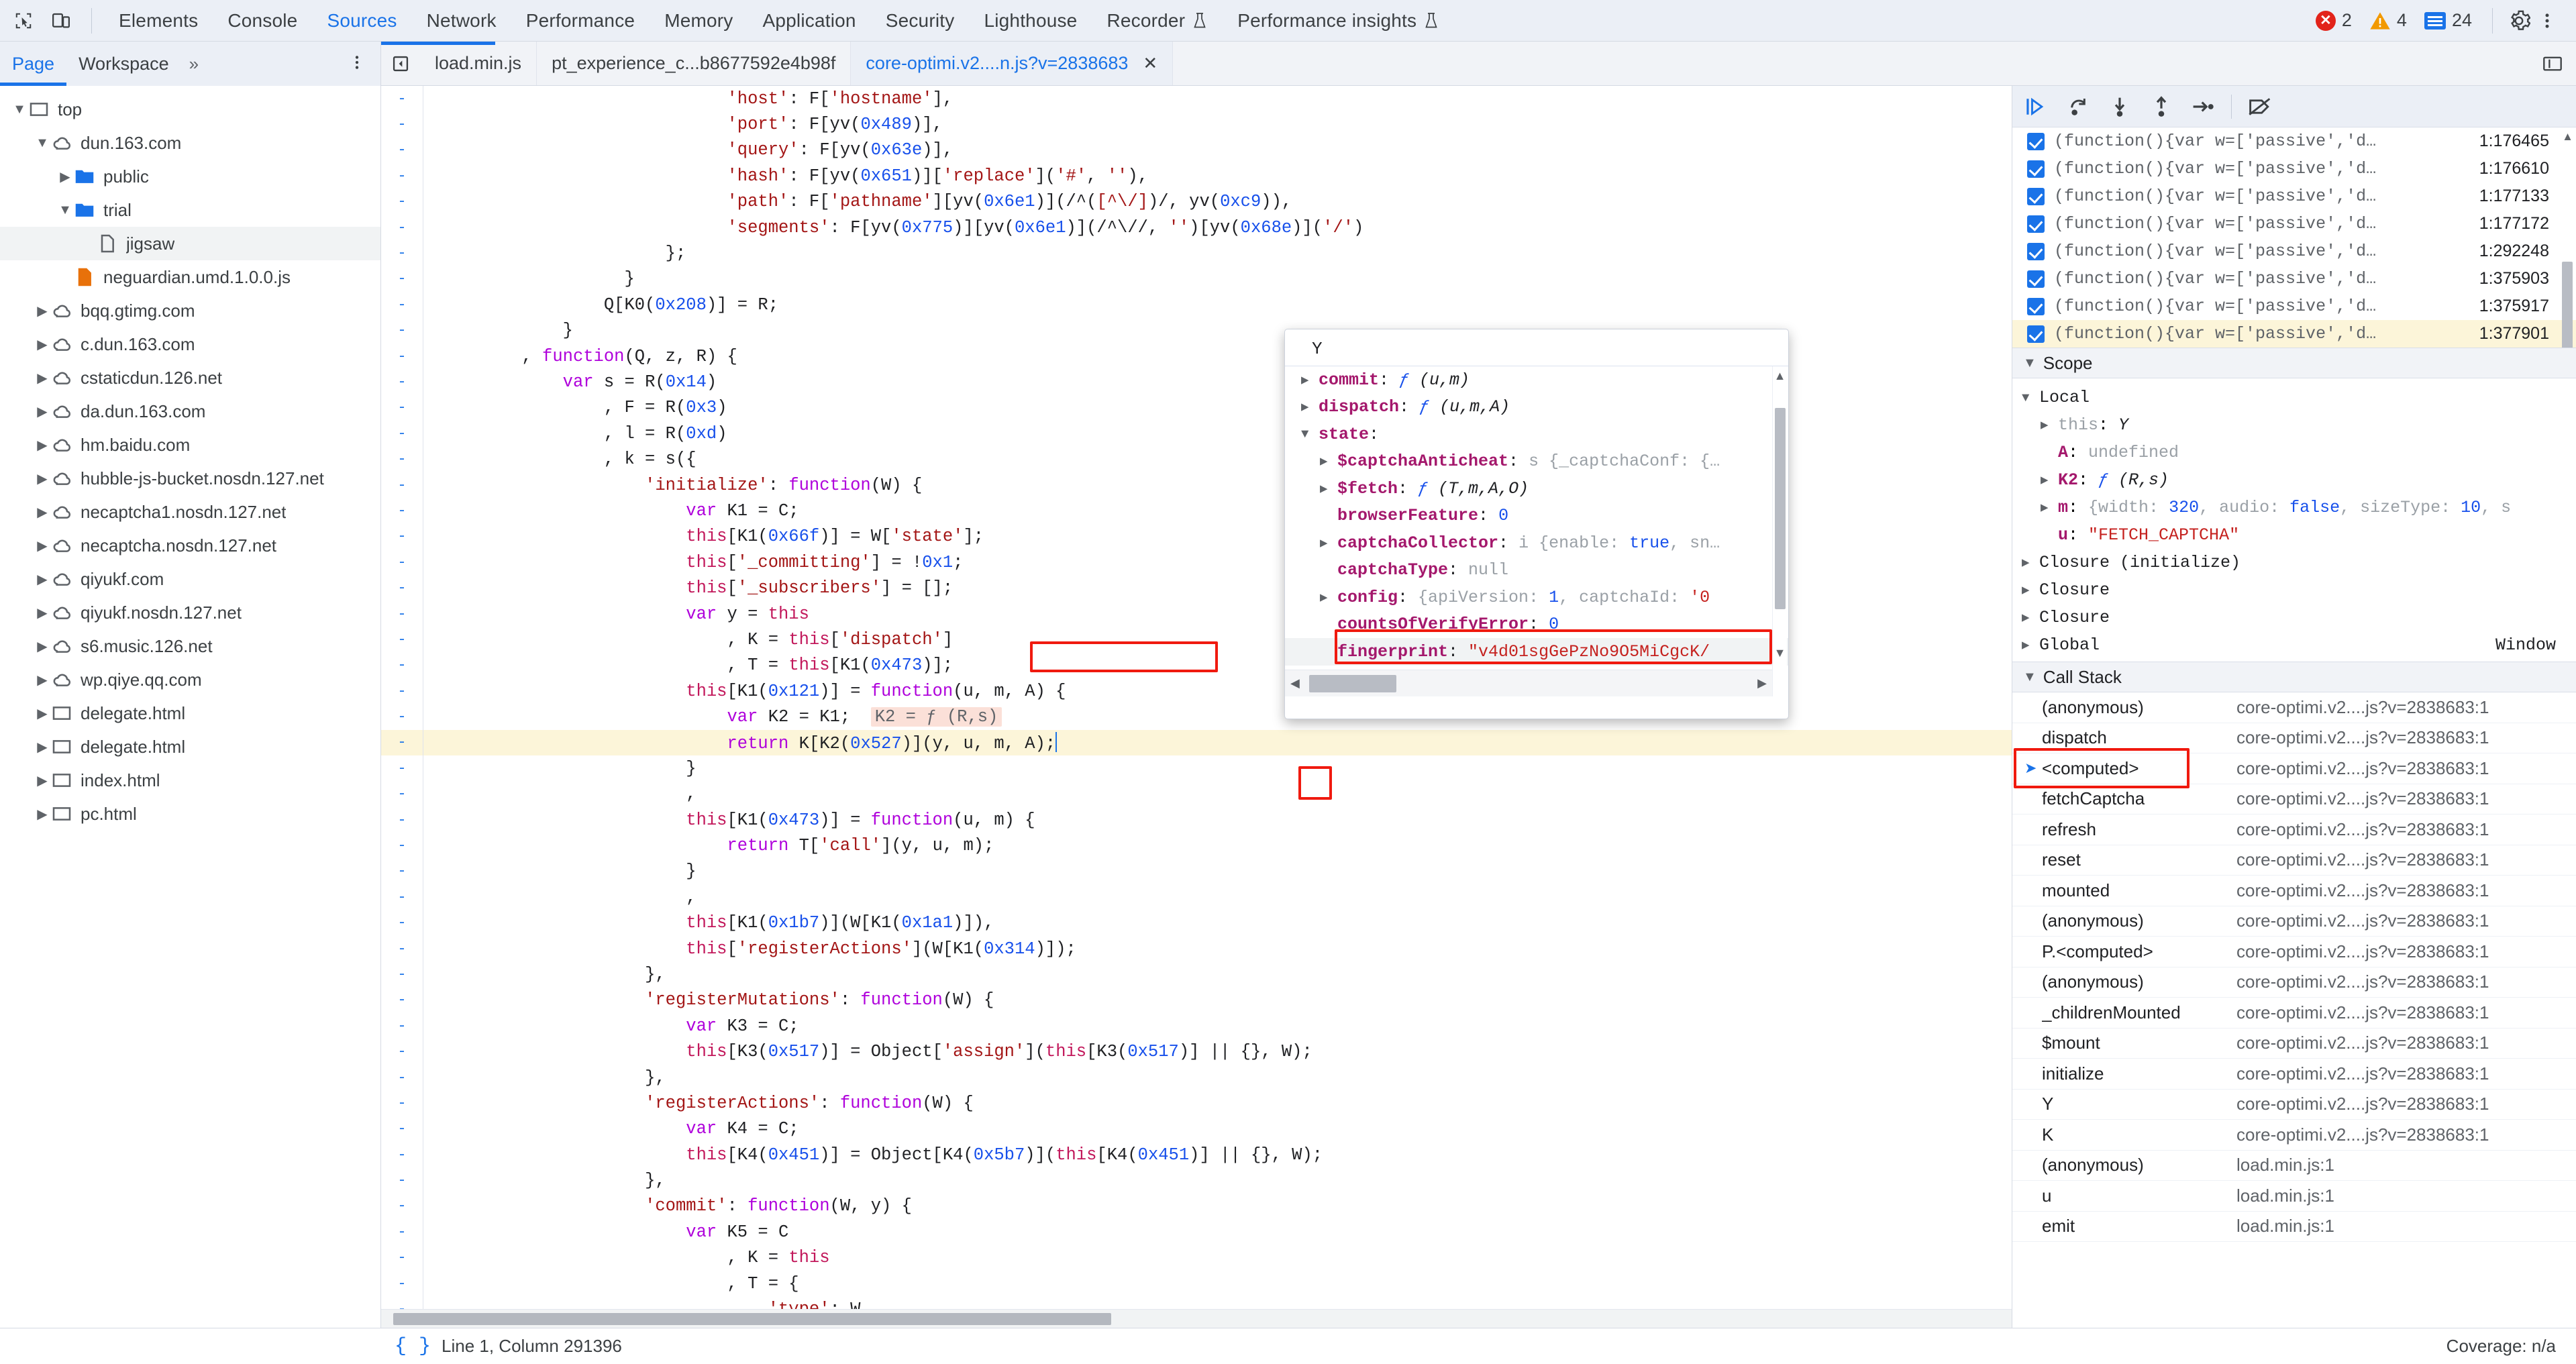 The height and width of the screenshot is (1364, 2576). What do you see at coordinates (190, 310) in the screenshot?
I see `tree-folder-item: ▶ bqq.gtimg.com` at bounding box center [190, 310].